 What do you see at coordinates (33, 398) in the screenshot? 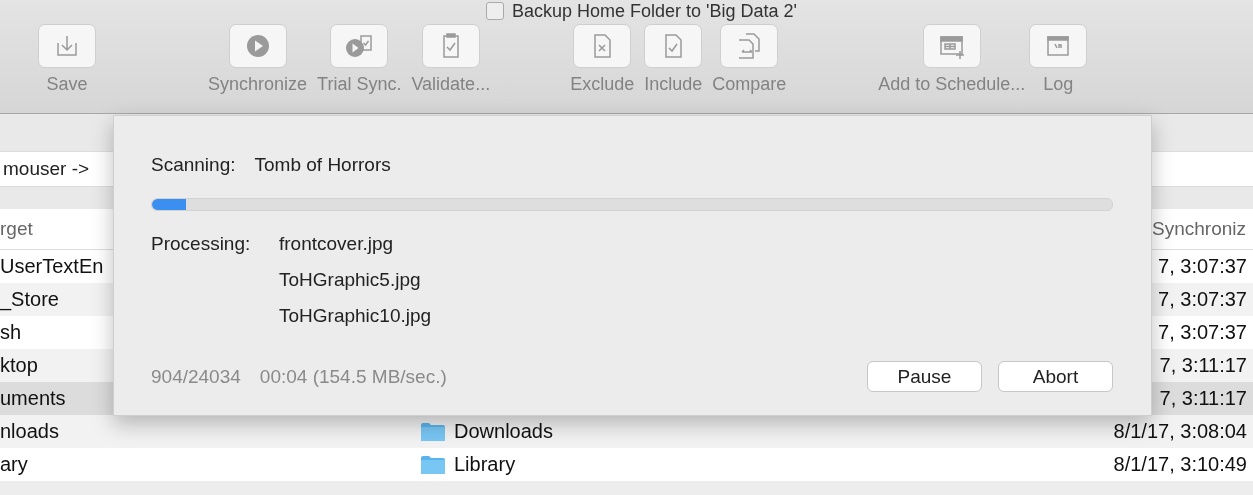
I see `table-cell: uments` at bounding box center [33, 398].